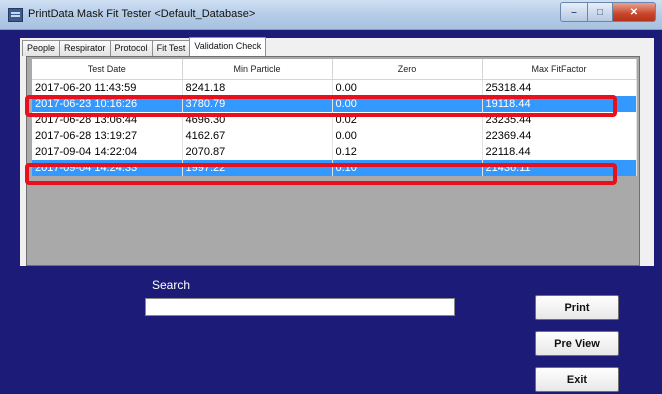  Describe the element at coordinates (559, 136) in the screenshot. I see `cell-max-fitfactor: 22369.44` at that location.